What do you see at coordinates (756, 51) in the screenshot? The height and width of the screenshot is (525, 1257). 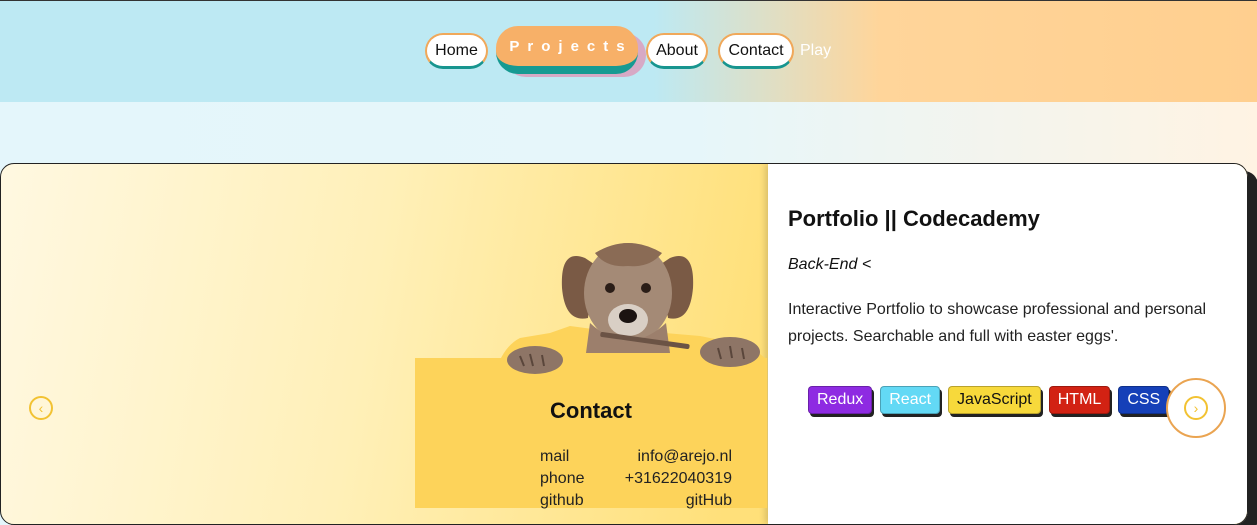 I see `nav-contact-button: Contact` at bounding box center [756, 51].